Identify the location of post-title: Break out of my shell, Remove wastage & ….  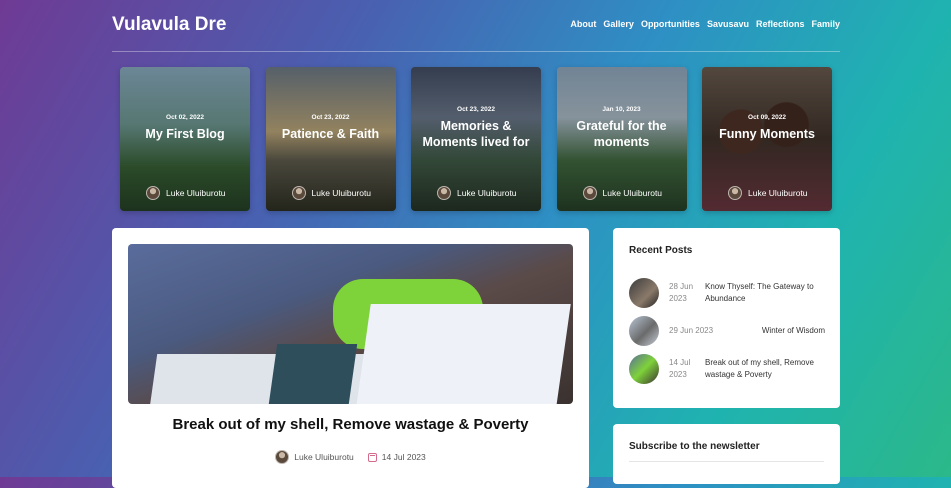
(350, 424).